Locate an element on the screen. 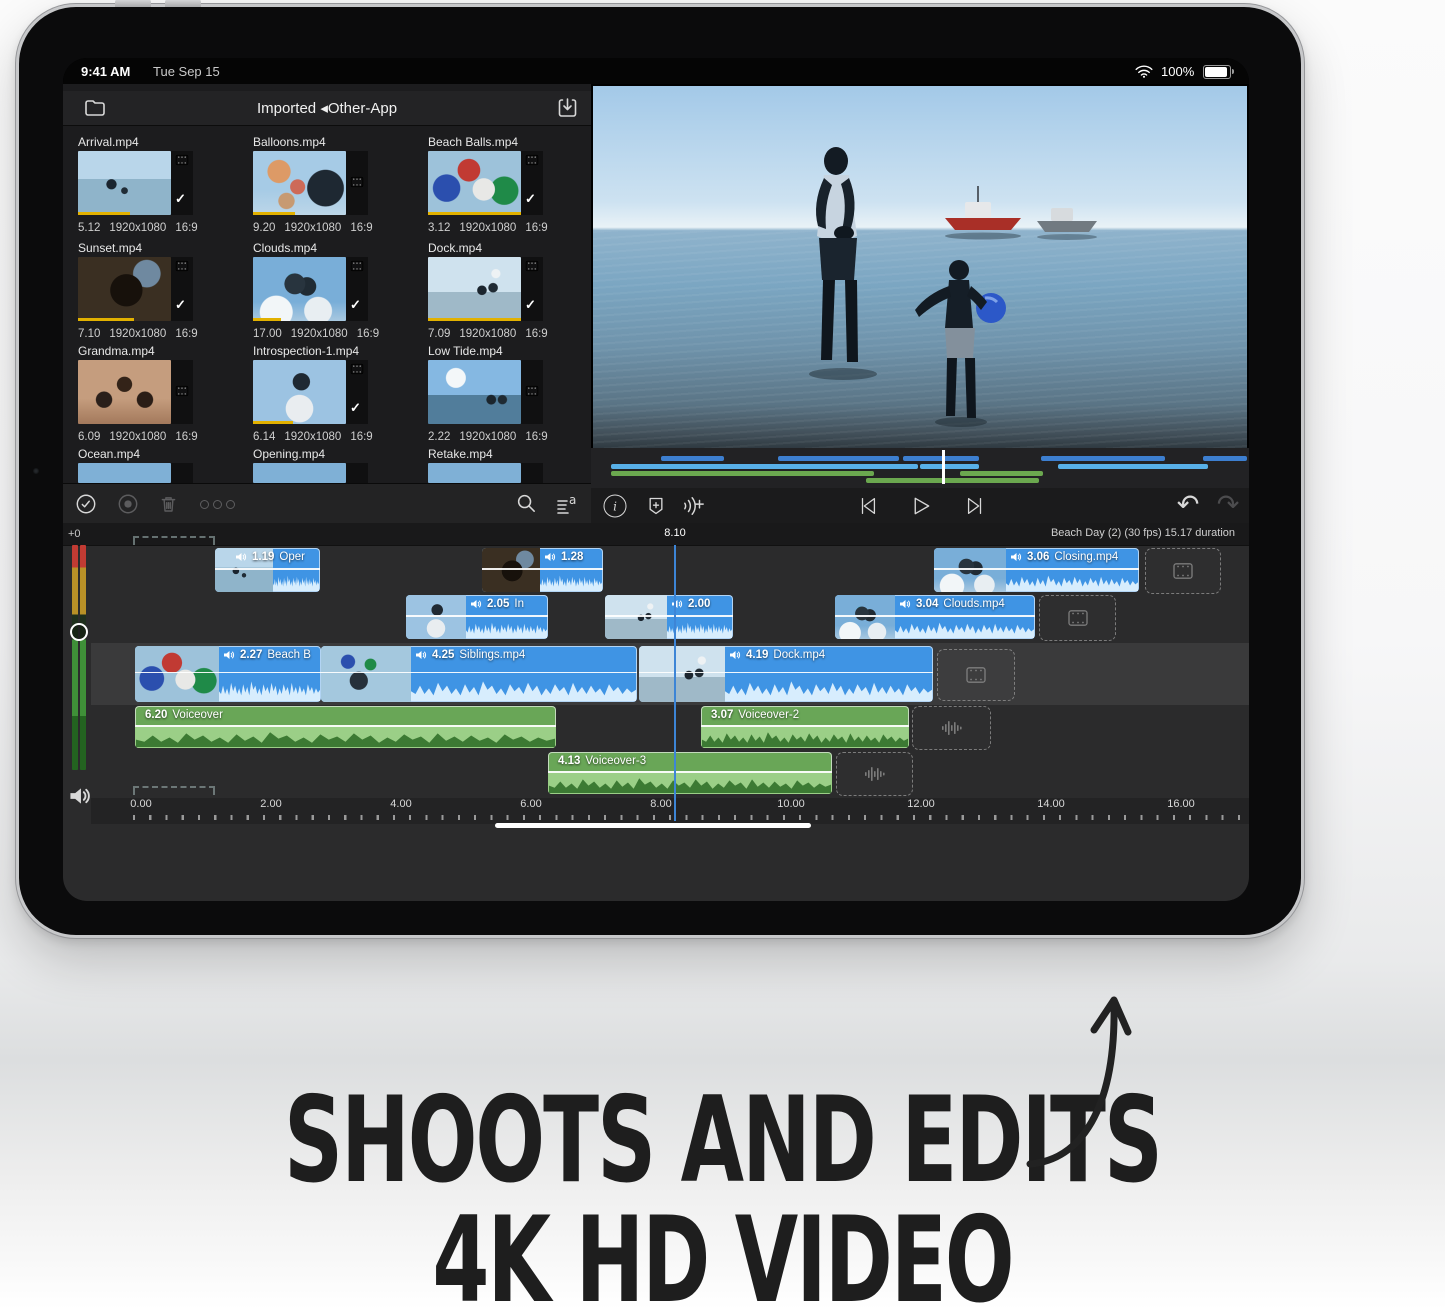 The height and width of the screenshot is (1313, 1445). collapsed-track-marker is located at coordinates (174, 540).